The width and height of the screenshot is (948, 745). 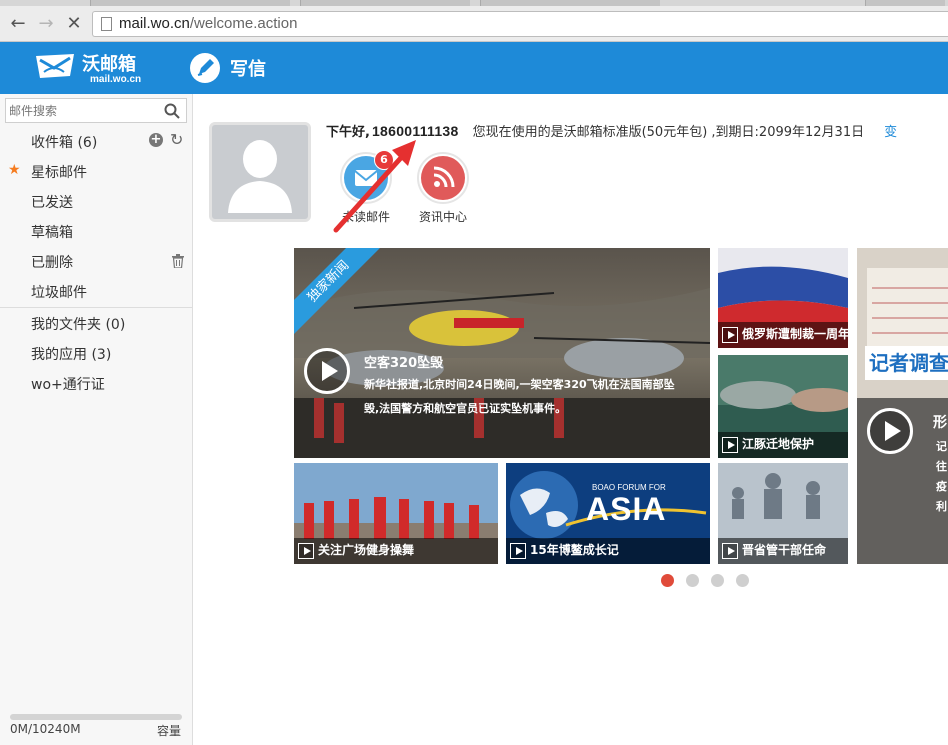 I want to click on wo-mail-logo: 沃邮箱 mail.wo.cn, so click(x=94, y=68).